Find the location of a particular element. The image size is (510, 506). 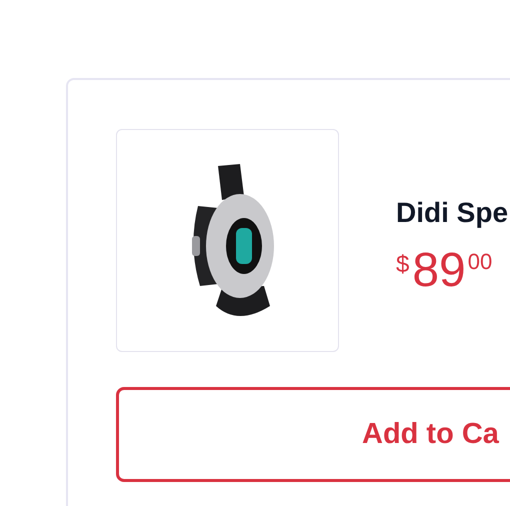

product-title: Didi Spe is located at coordinates (452, 212).